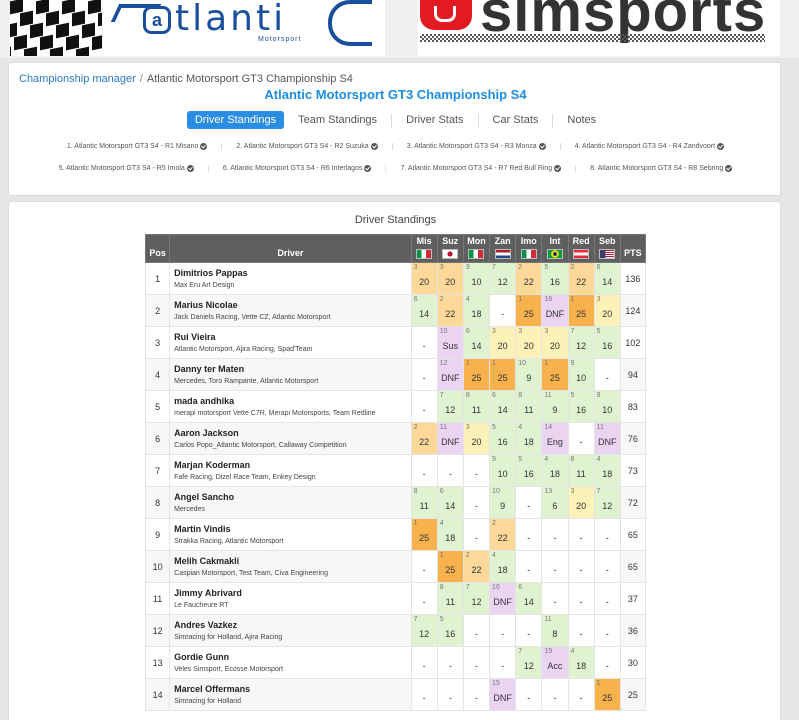 The height and width of the screenshot is (720, 799). I want to click on race-result-cell: 19 Acc, so click(555, 662).